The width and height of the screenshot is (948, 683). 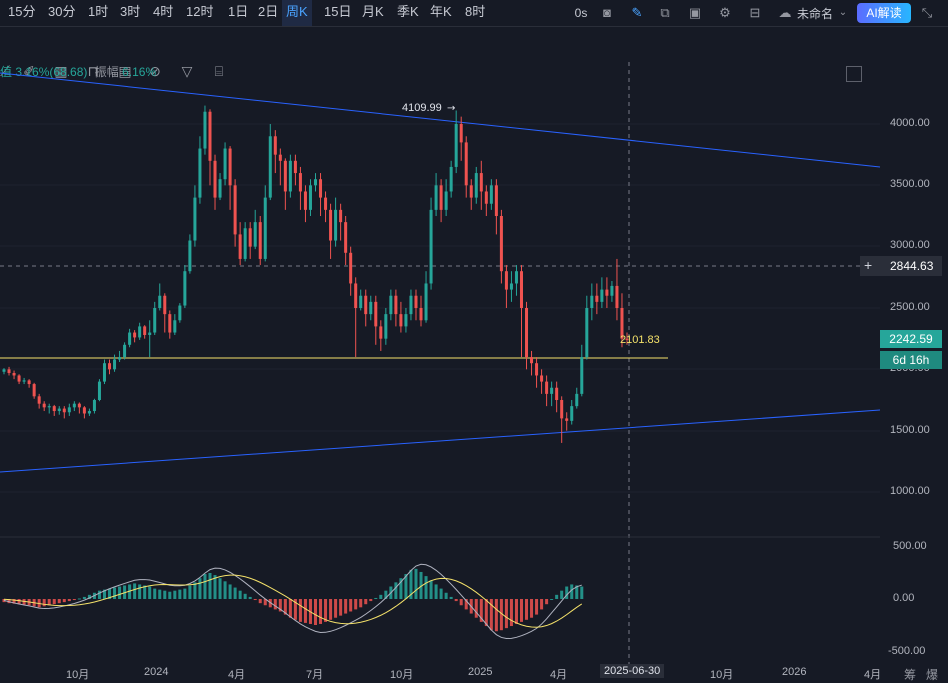 What do you see at coordinates (785, 13) in the screenshot?
I see `cloud-icon: ☁` at bounding box center [785, 13].